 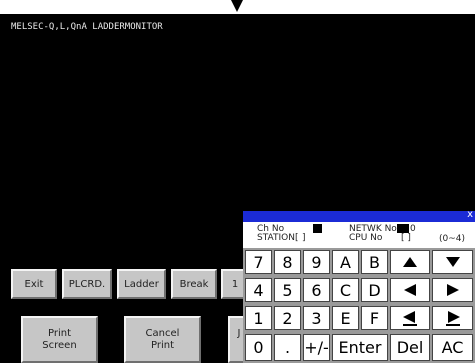 What do you see at coordinates (316, 262) in the screenshot?
I see `key-9: 9` at bounding box center [316, 262].